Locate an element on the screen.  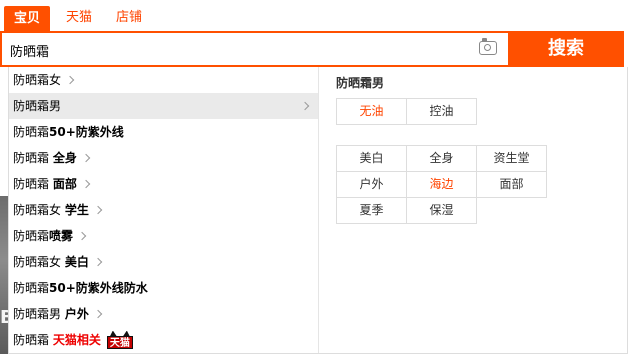
tag-button: 夏季 is located at coordinates (372, 211).